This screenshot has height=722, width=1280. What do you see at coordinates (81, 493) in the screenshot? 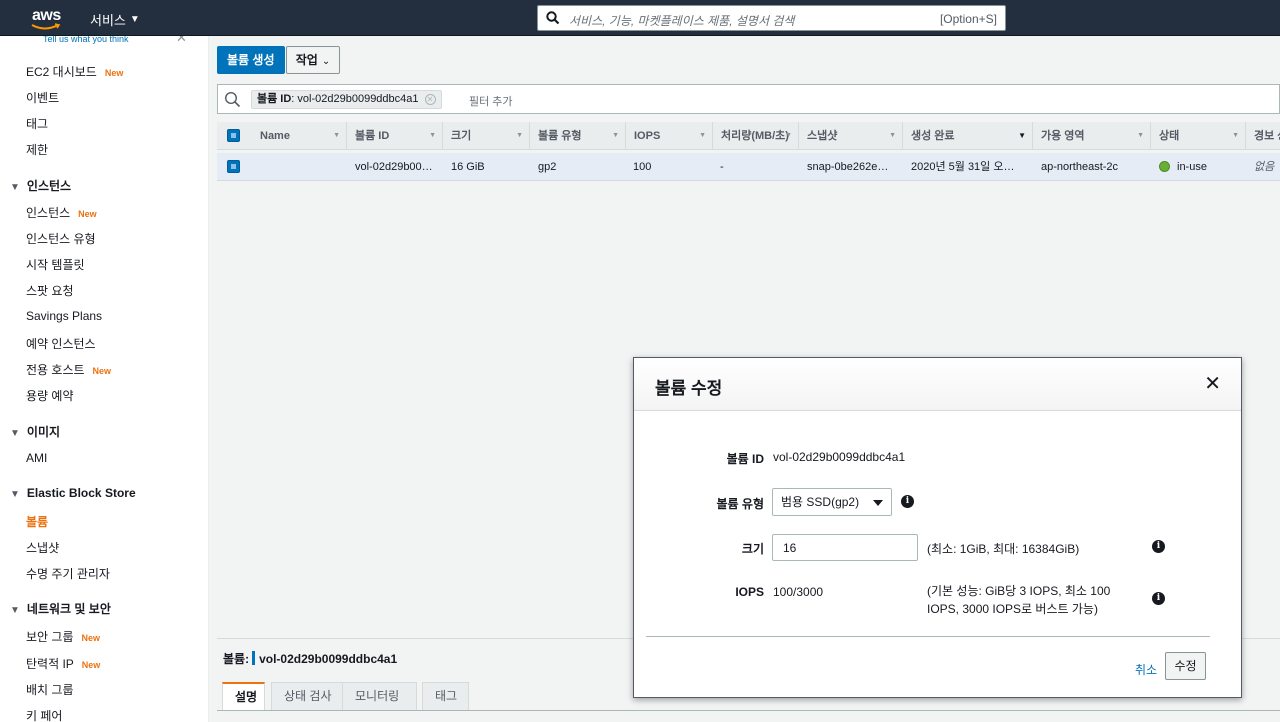
I see `section-title: Elastic Block Store` at bounding box center [81, 493].